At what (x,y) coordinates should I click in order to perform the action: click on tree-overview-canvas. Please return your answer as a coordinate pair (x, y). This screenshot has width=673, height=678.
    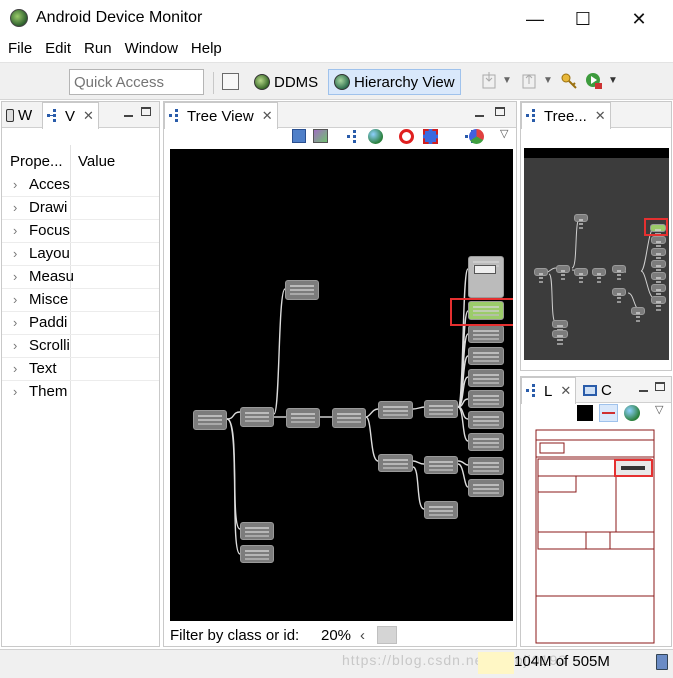
    Looking at the image, I should click on (596, 254).